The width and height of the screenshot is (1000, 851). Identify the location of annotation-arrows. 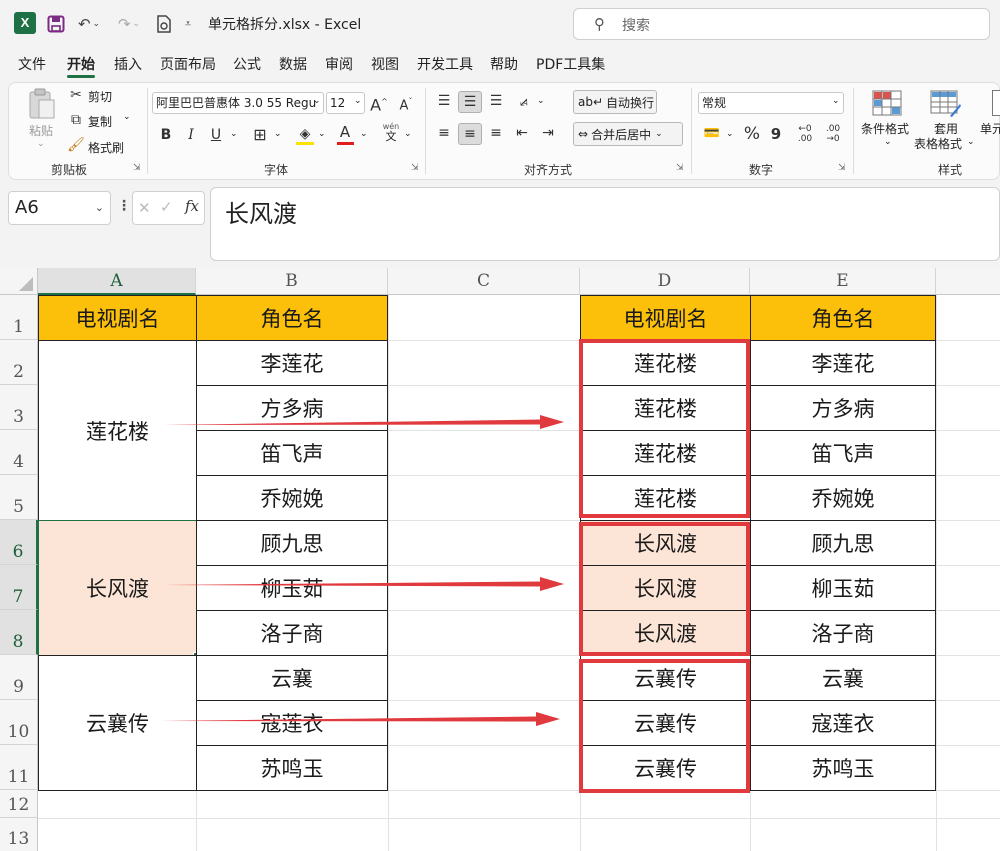
(362, 570).